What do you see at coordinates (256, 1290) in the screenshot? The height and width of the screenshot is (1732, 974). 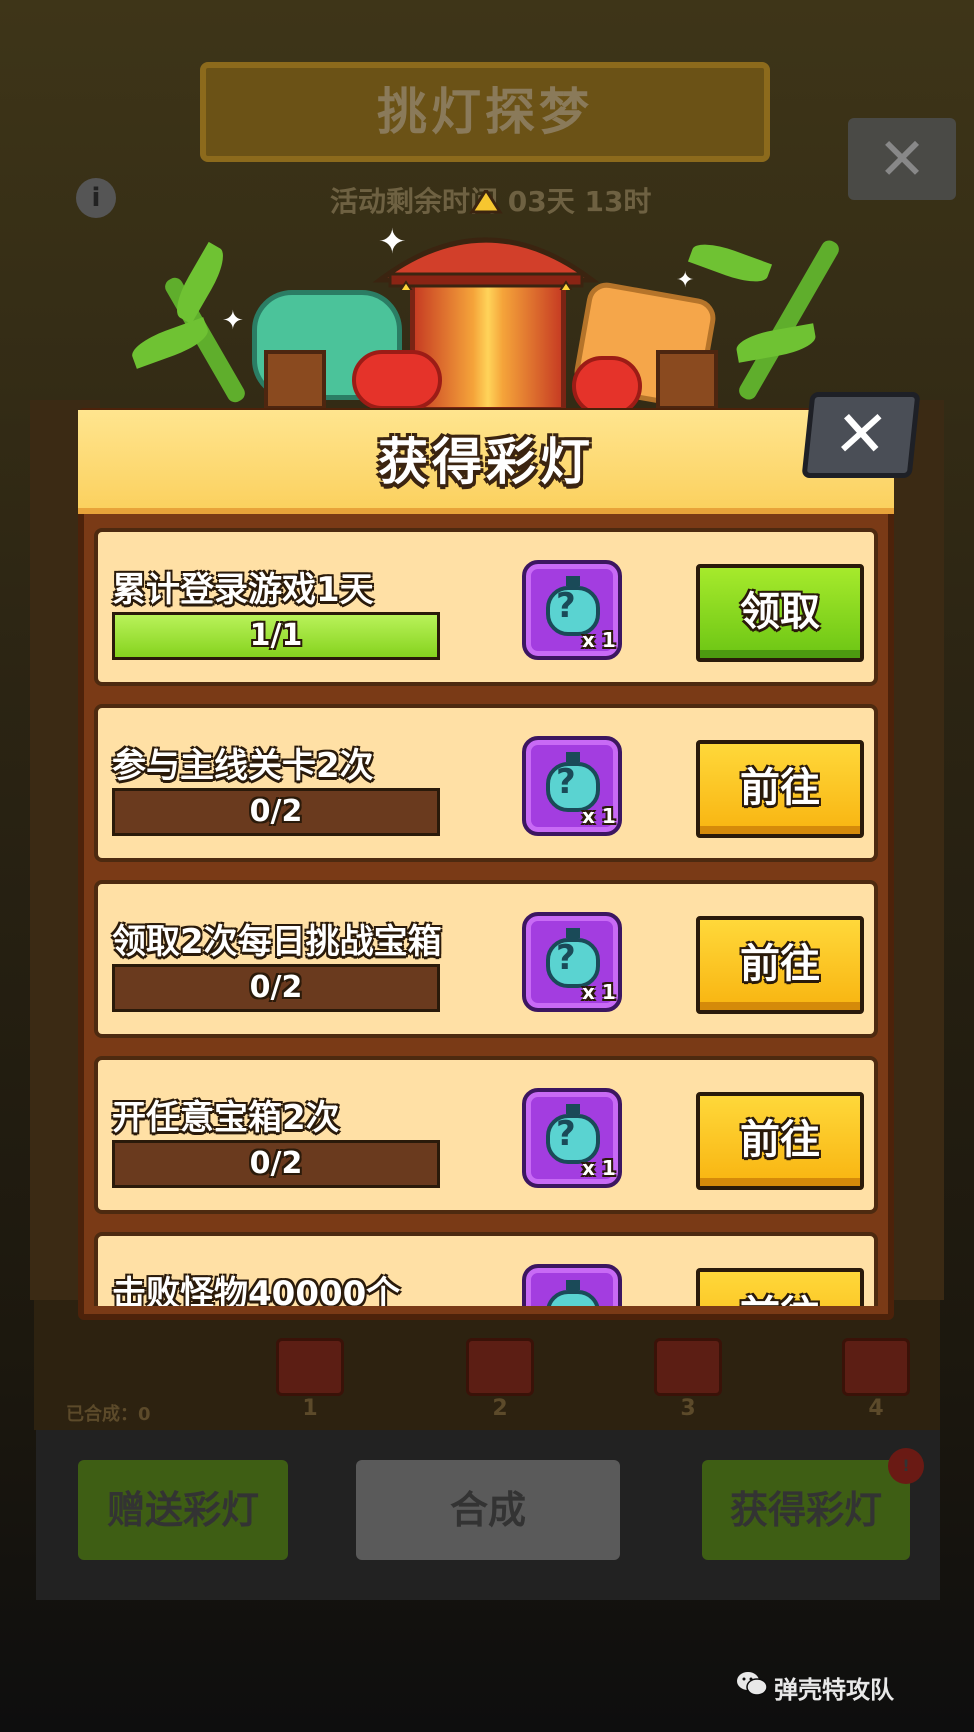 I see `task-name: 击败怪物40000个` at bounding box center [256, 1290].